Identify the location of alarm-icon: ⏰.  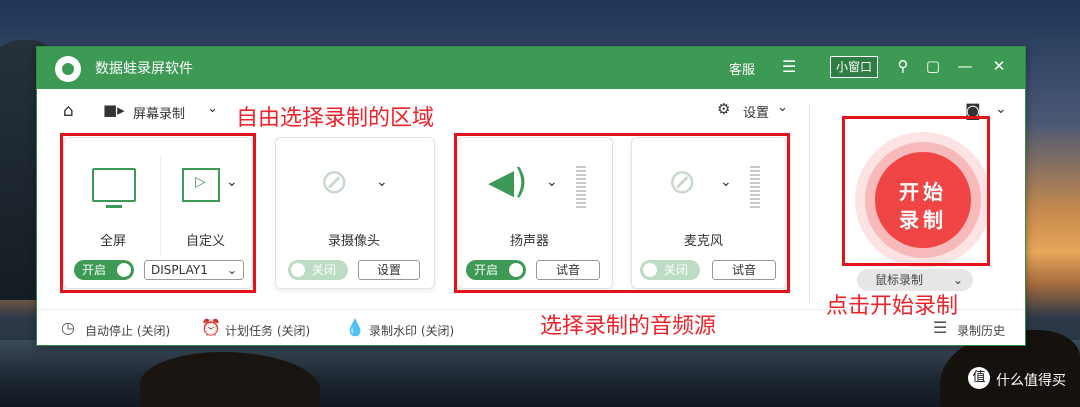
(211, 327).